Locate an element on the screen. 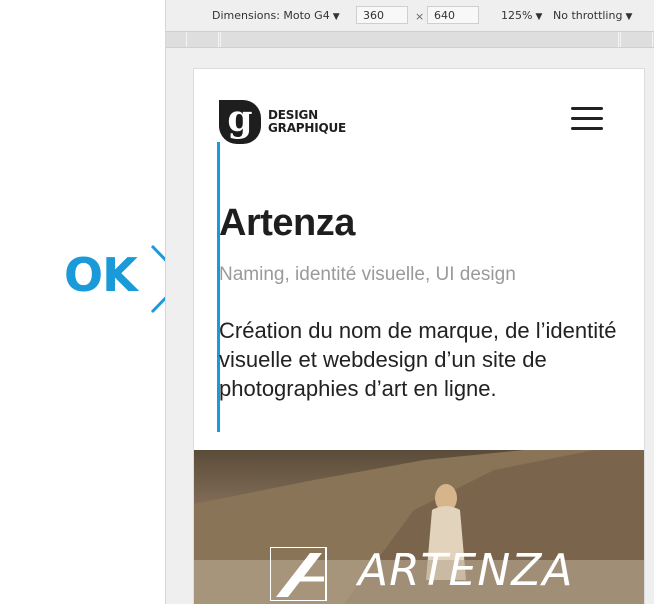  logo-text: DESIGN GRAPHIQUE is located at coordinates (323, 122).